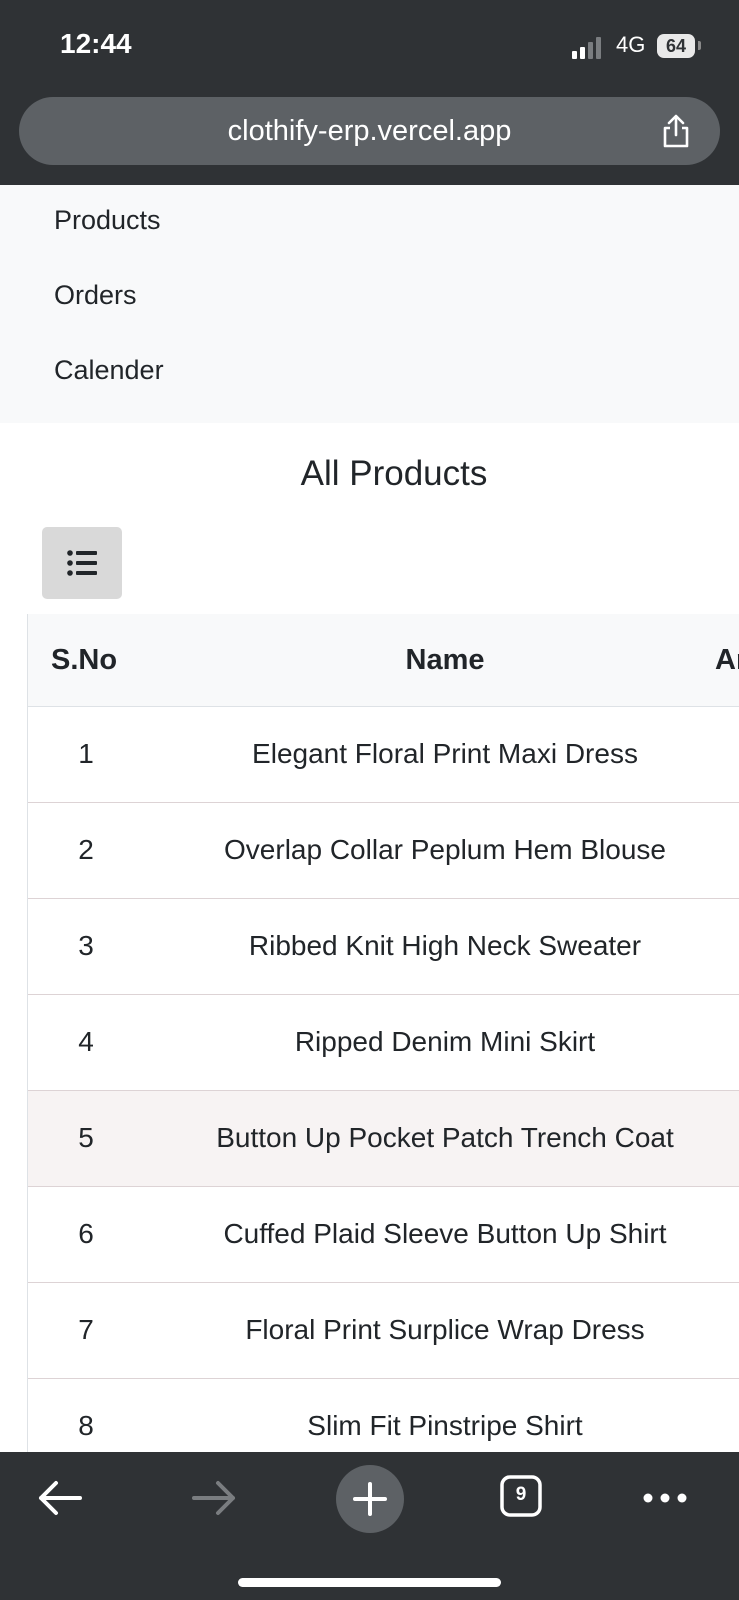  What do you see at coordinates (95, 295) in the screenshot?
I see `nav-item-orders: Orders` at bounding box center [95, 295].